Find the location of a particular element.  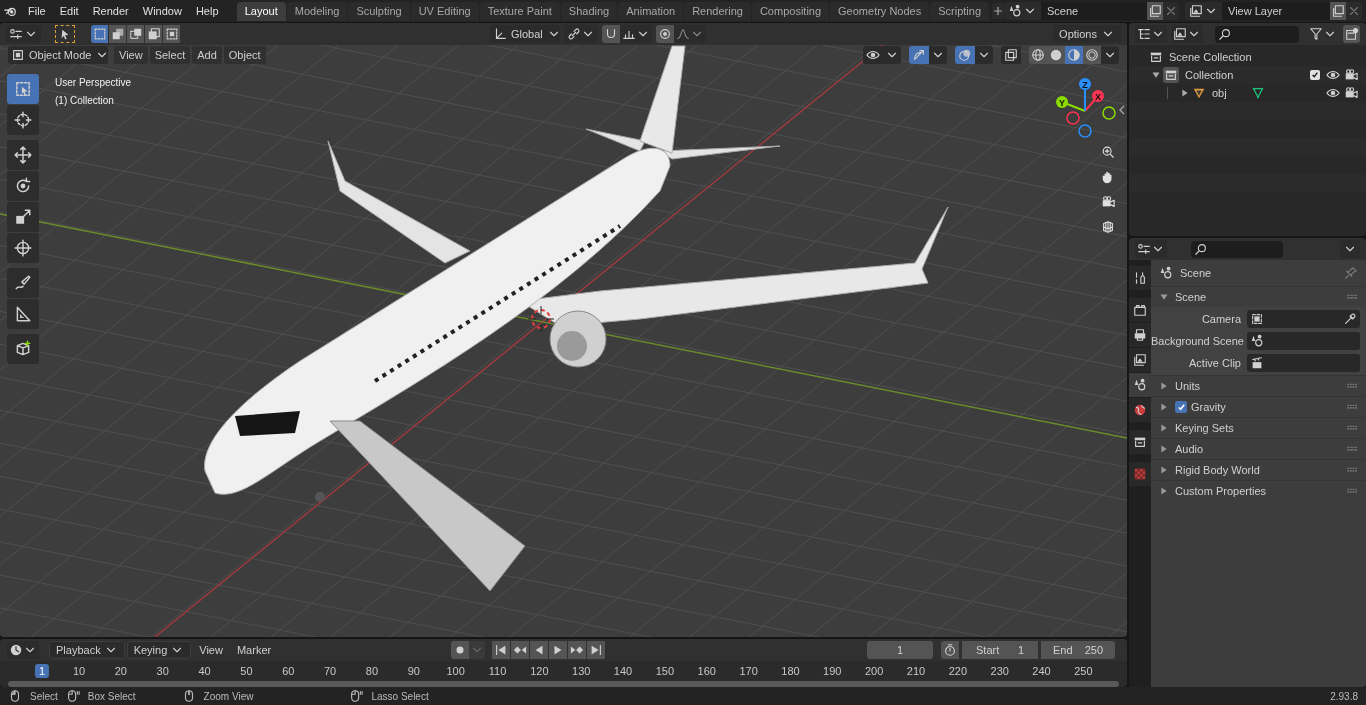

scene-name-field: Scene is located at coordinates (1094, 11).